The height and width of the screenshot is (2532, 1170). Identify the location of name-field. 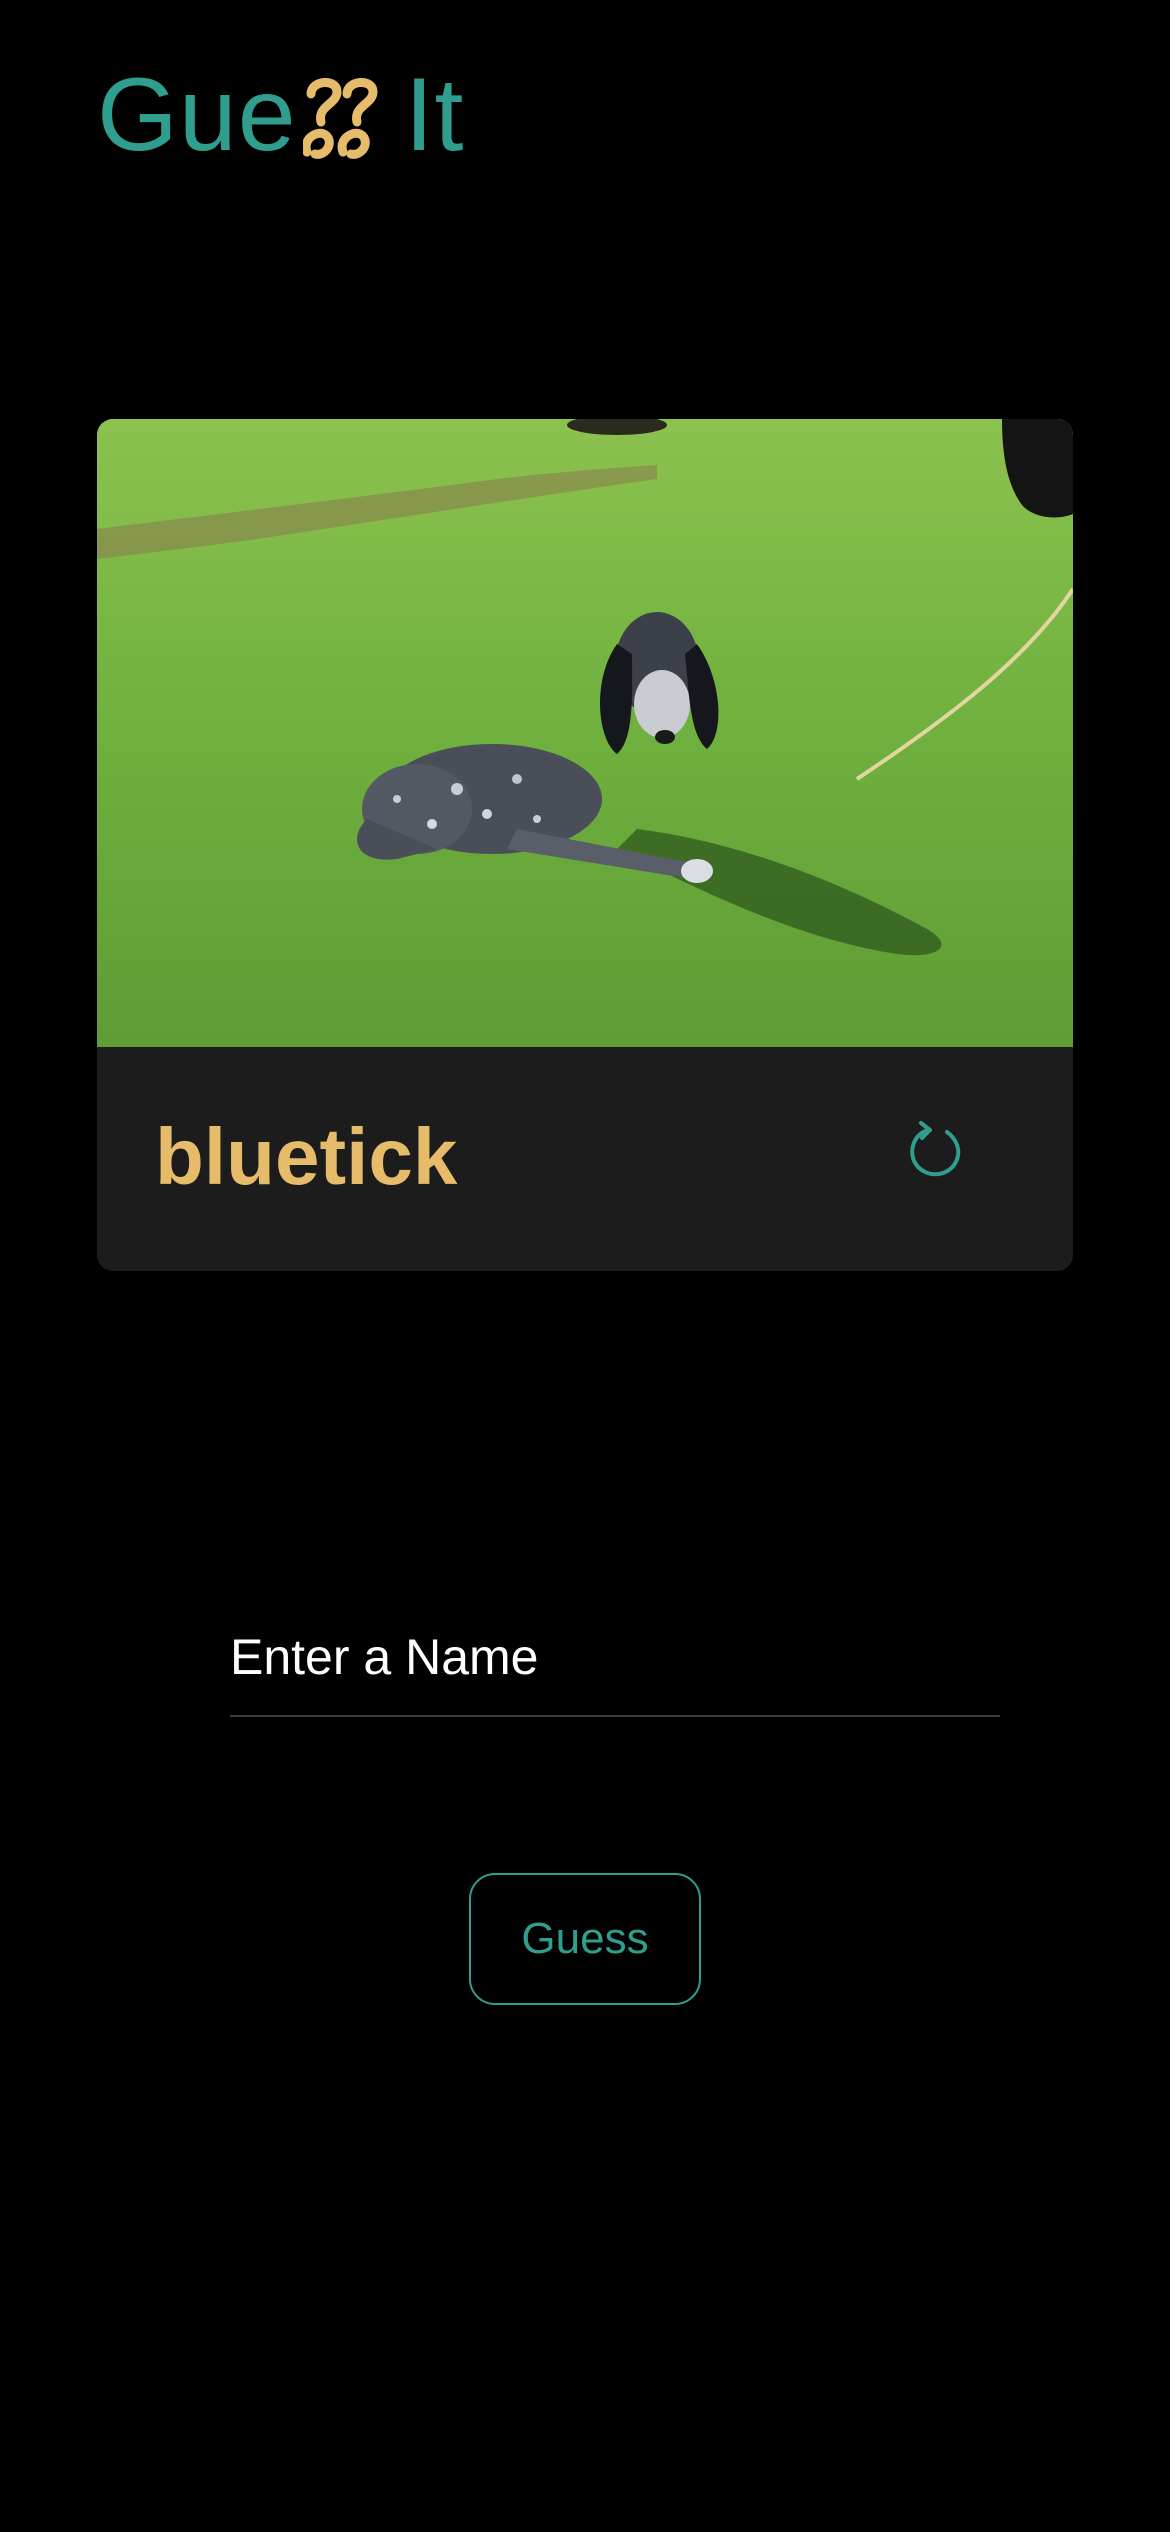
(615, 1663).